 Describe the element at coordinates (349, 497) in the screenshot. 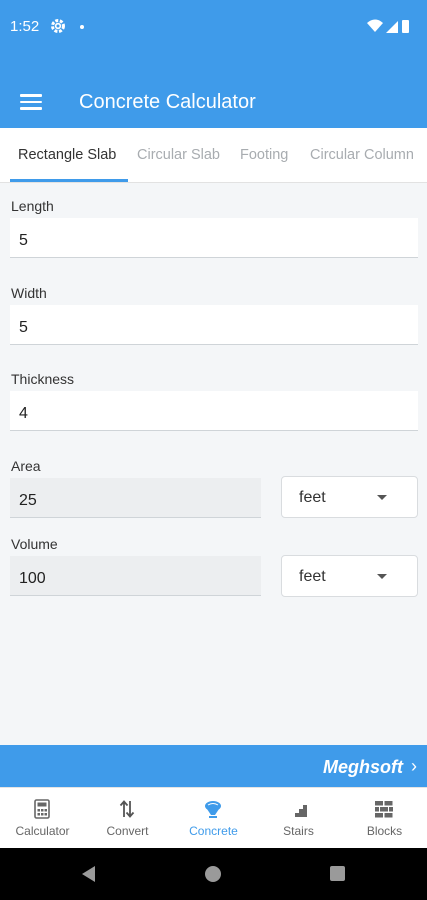

I see `area-unit-select: feet` at that location.